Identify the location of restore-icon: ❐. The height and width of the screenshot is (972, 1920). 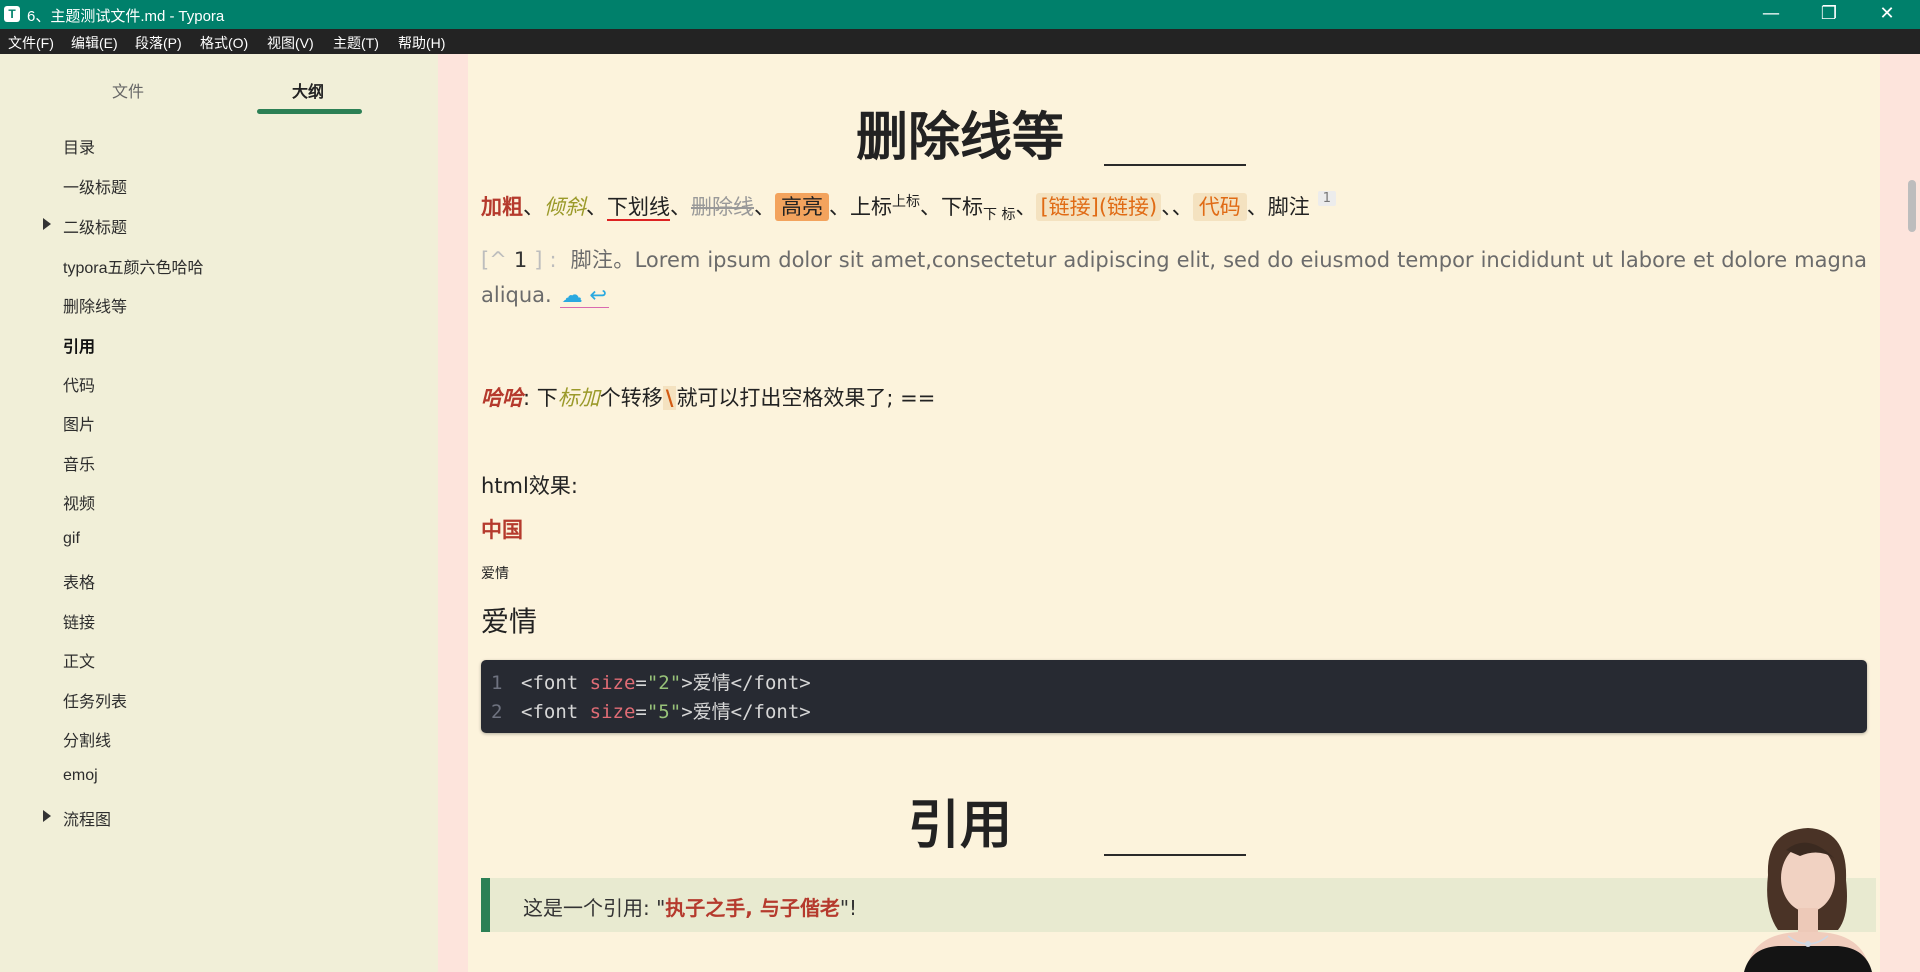
(1829, 14).